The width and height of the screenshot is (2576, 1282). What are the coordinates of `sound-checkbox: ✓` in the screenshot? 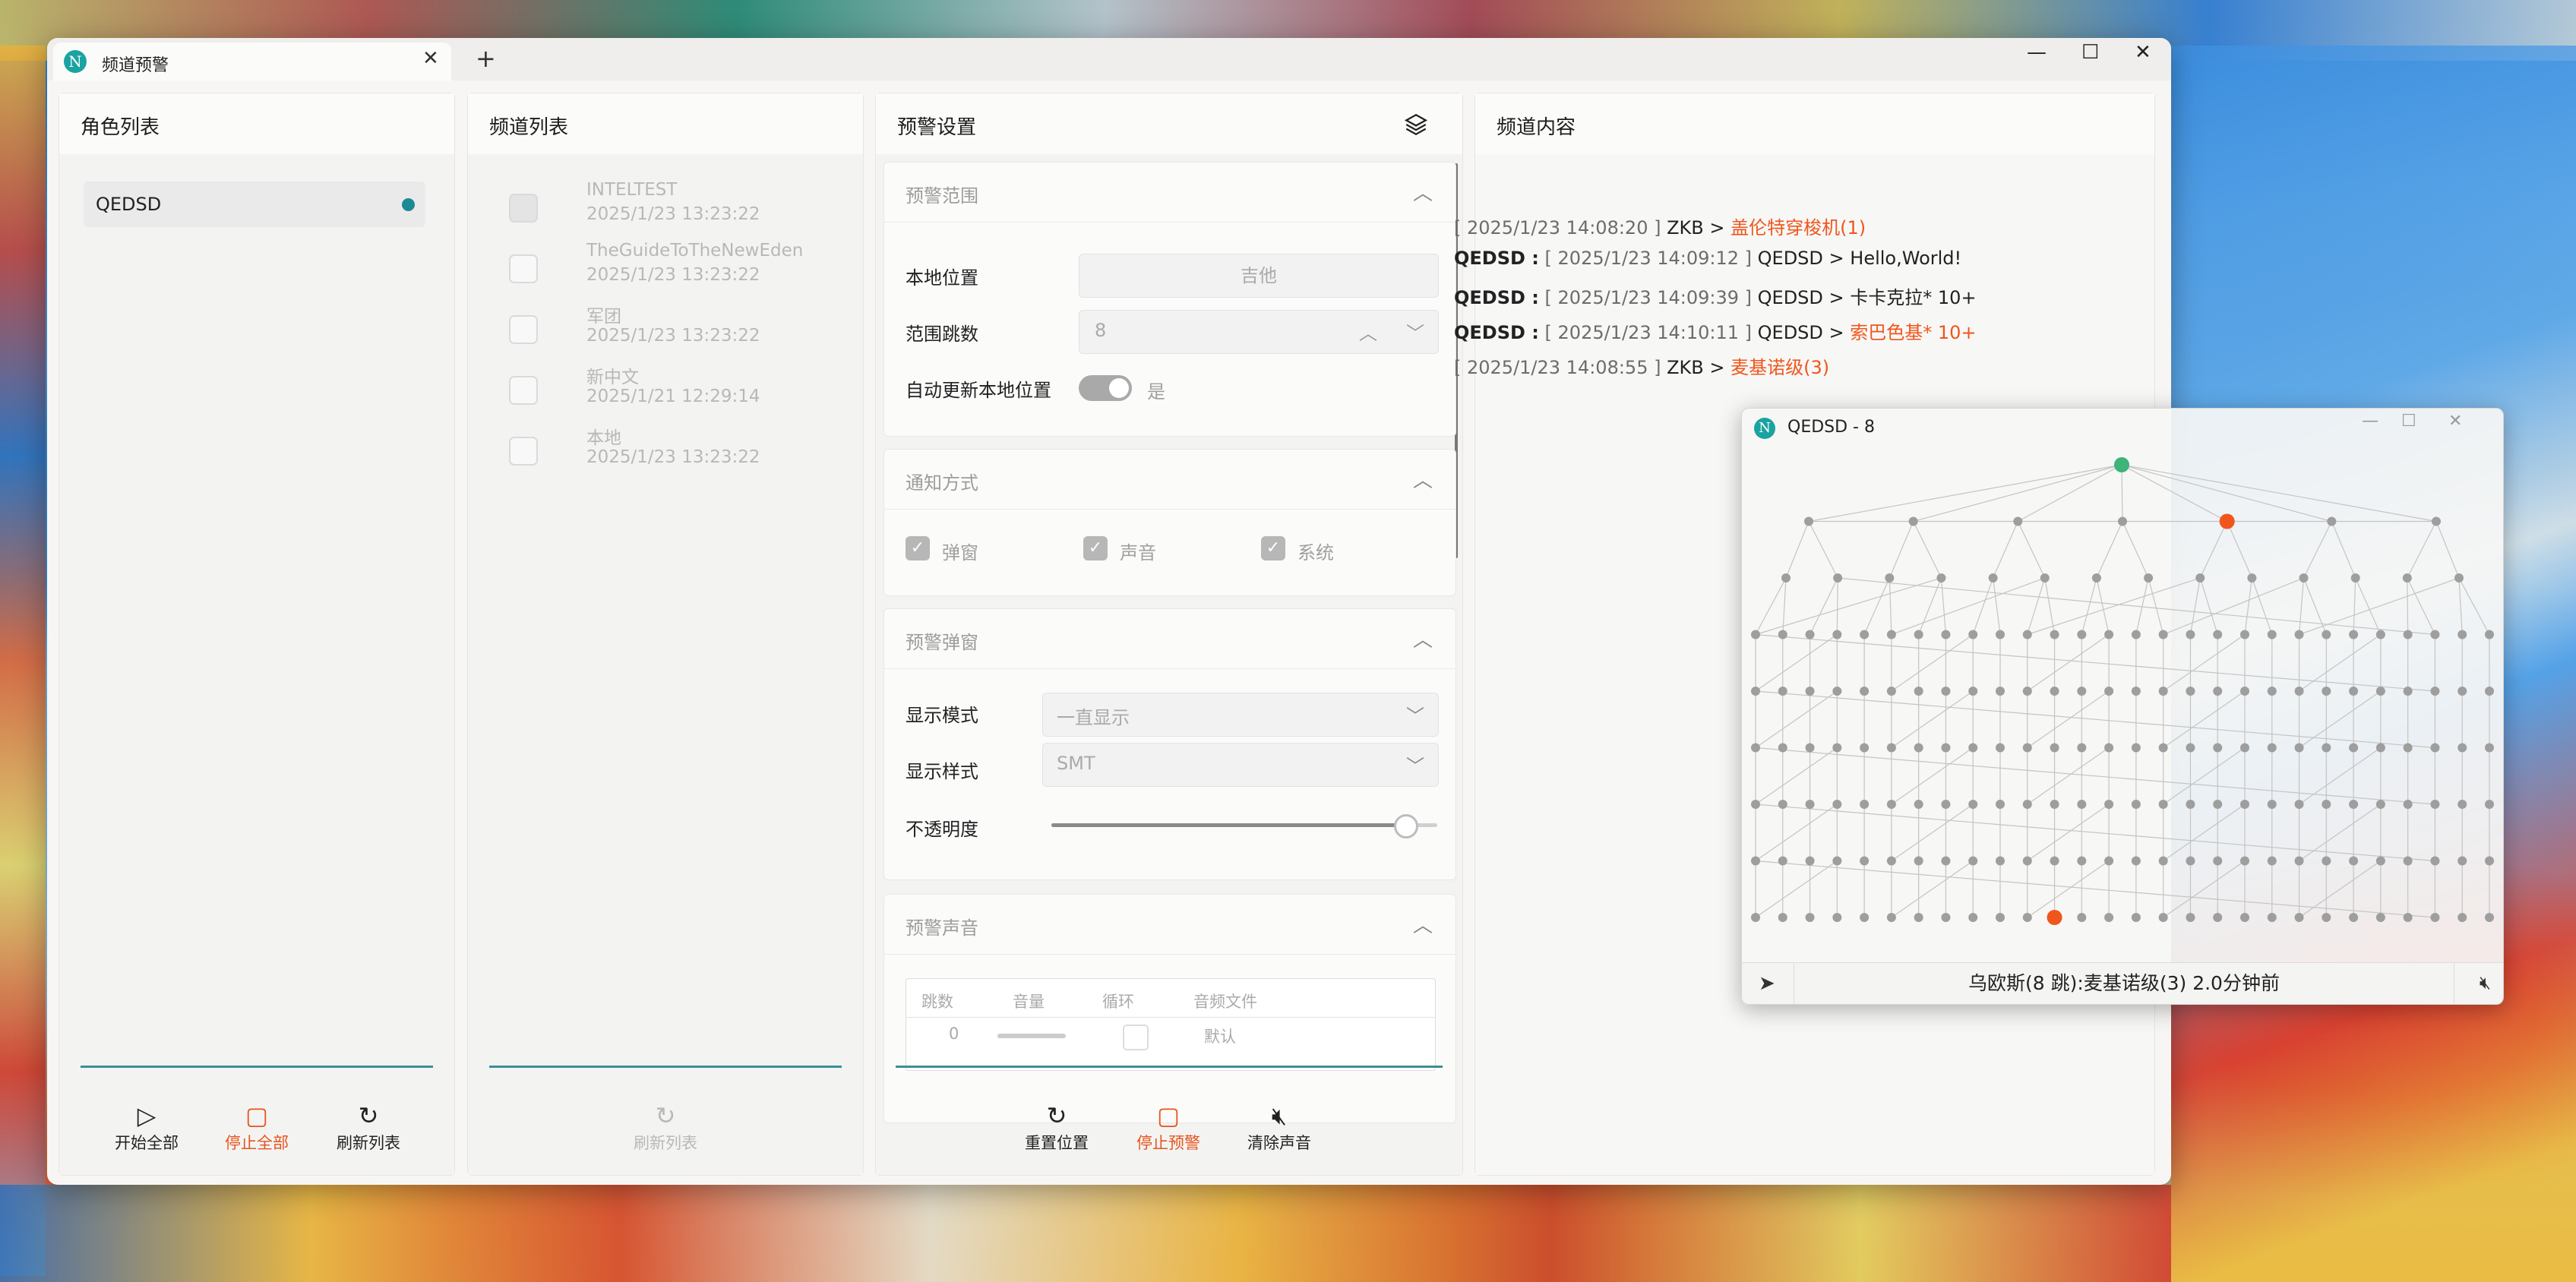 It's located at (1095, 548).